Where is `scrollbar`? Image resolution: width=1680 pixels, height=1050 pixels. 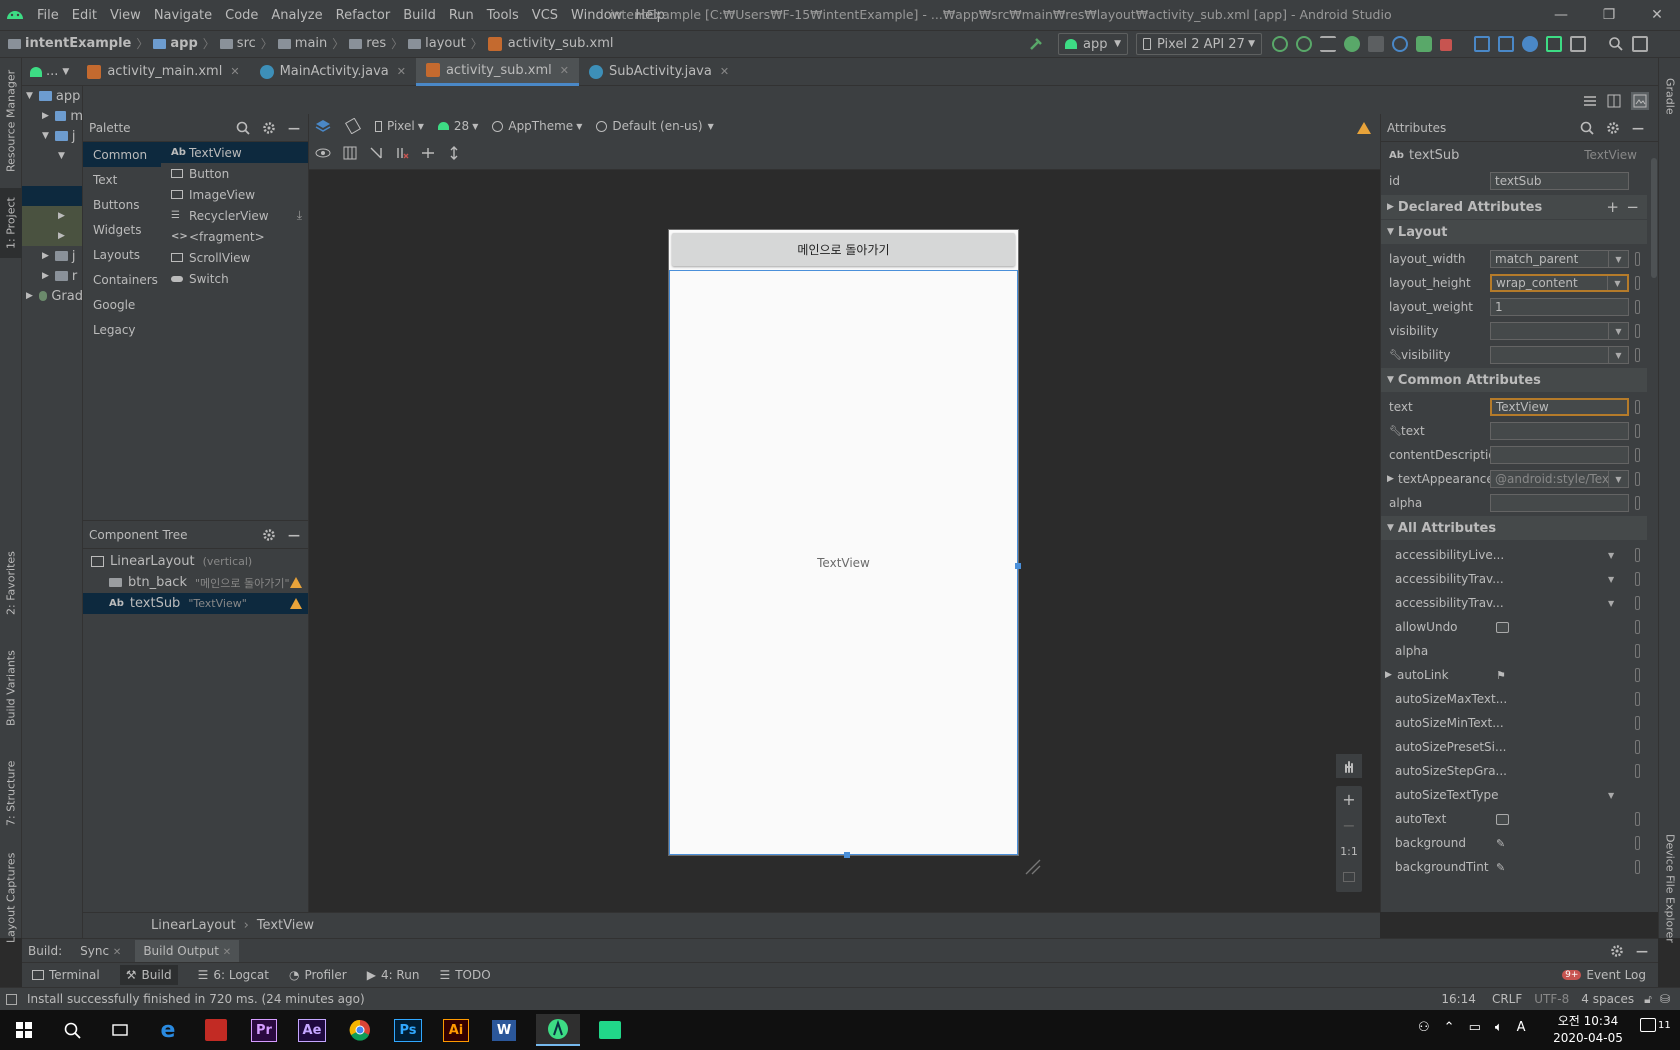 scrollbar is located at coordinates (1654, 218).